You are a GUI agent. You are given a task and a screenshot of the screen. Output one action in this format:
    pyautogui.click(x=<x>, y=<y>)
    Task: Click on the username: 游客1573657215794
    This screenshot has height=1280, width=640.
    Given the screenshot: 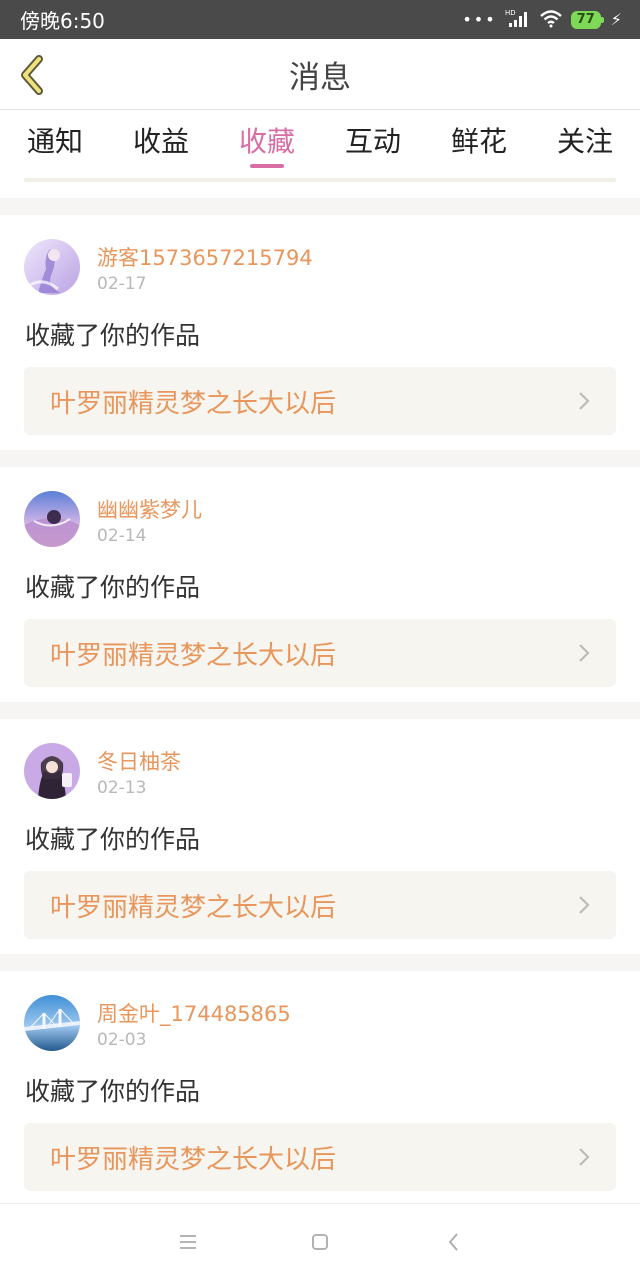 What is the action you would take?
    pyautogui.click(x=205, y=257)
    